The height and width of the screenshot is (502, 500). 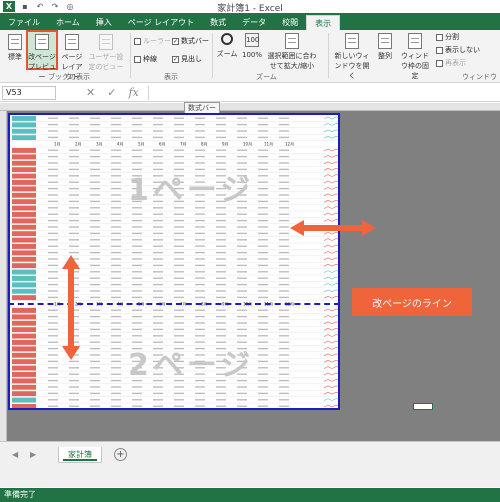 What do you see at coordinates (247, 144) in the screenshot?
I see `month-header: 10月` at bounding box center [247, 144].